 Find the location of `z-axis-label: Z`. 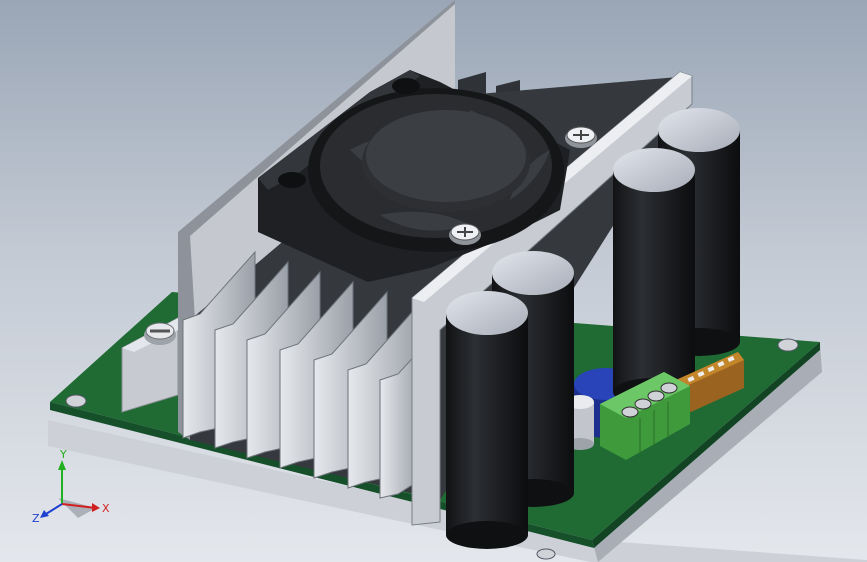

z-axis-label: Z is located at coordinates (36, 518).